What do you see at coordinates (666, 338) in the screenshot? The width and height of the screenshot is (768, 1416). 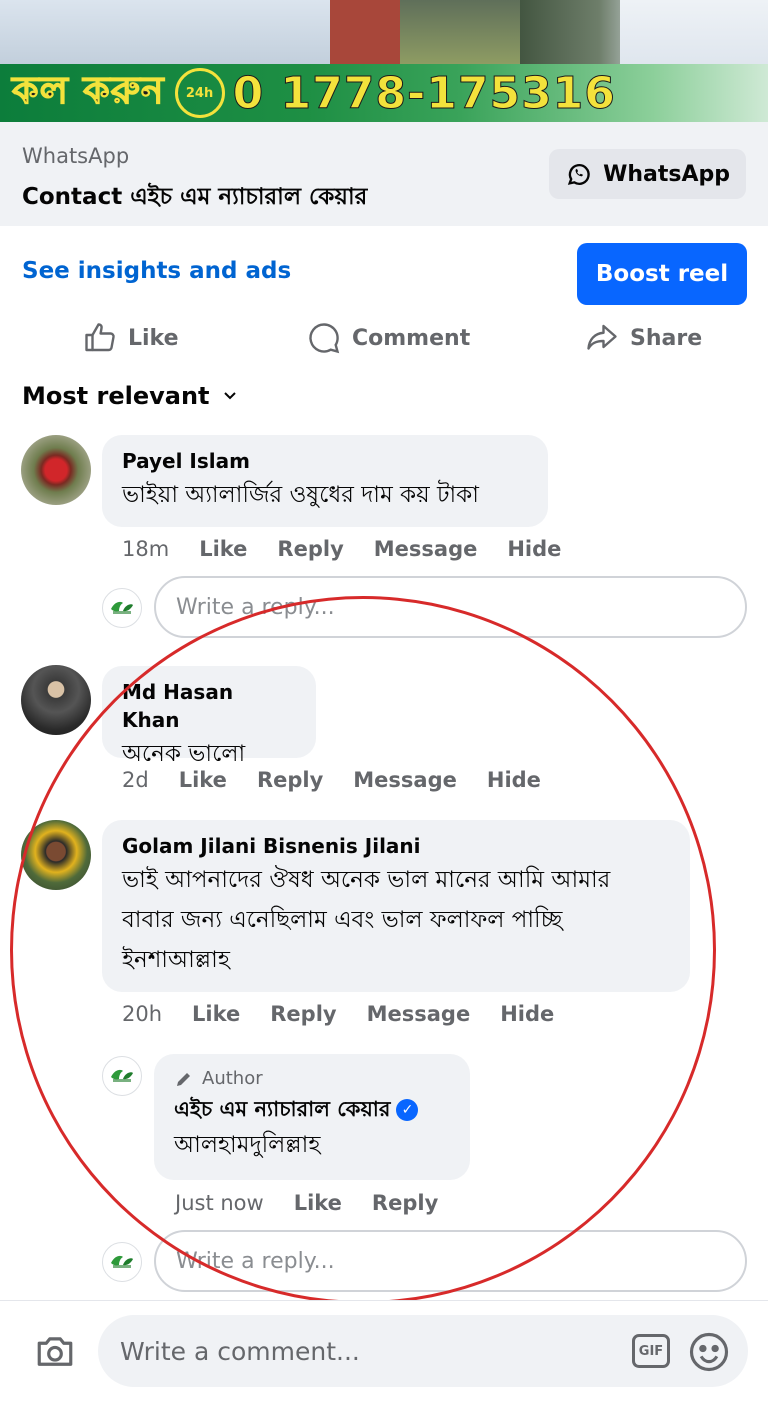 I see `share-label: Share` at bounding box center [666, 338].